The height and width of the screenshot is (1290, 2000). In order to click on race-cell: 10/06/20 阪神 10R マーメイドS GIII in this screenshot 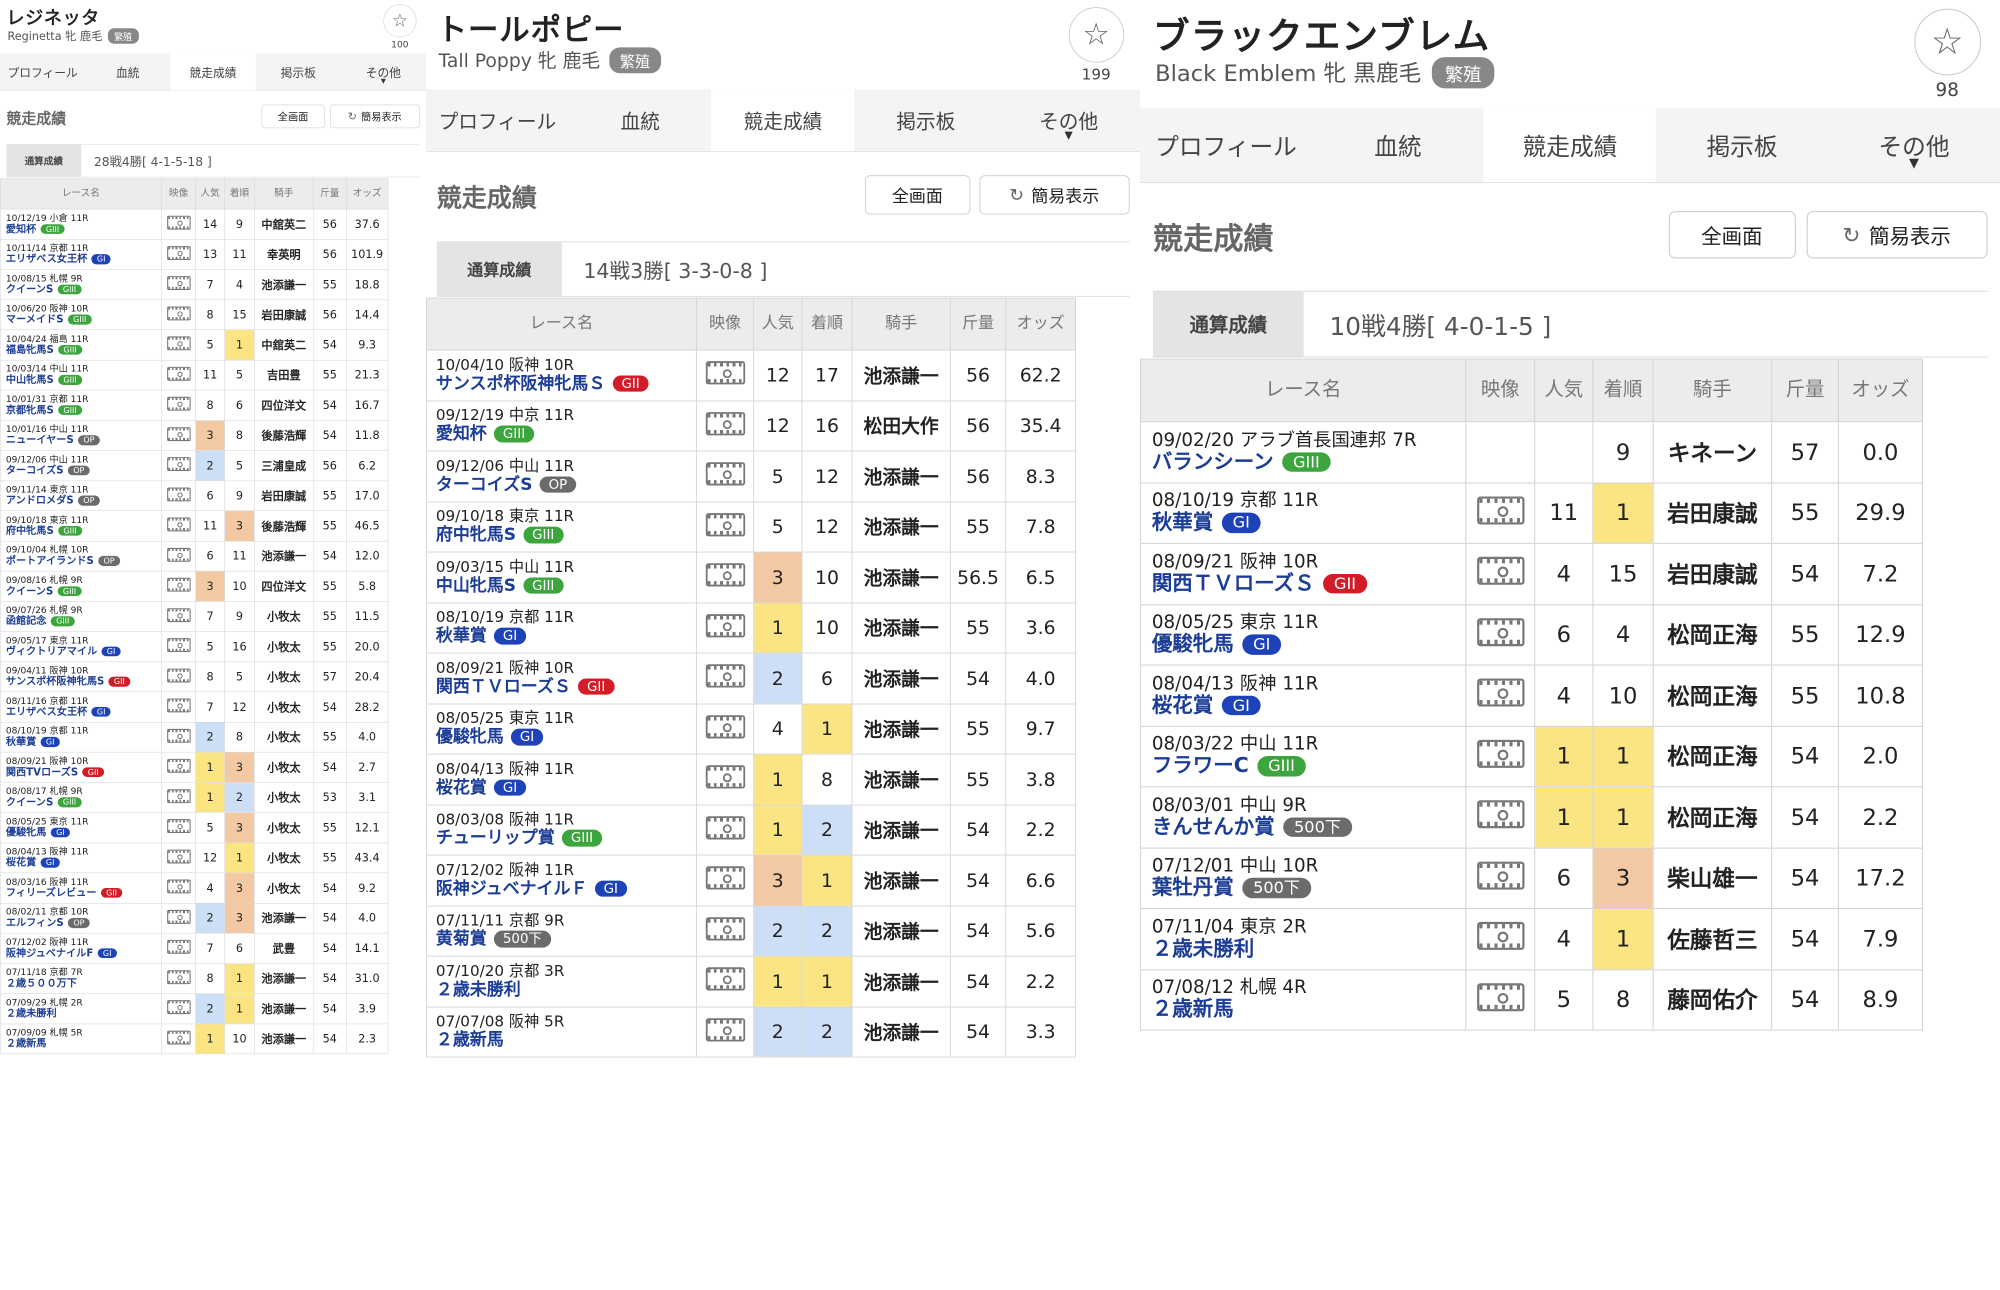, I will do `click(81, 315)`.